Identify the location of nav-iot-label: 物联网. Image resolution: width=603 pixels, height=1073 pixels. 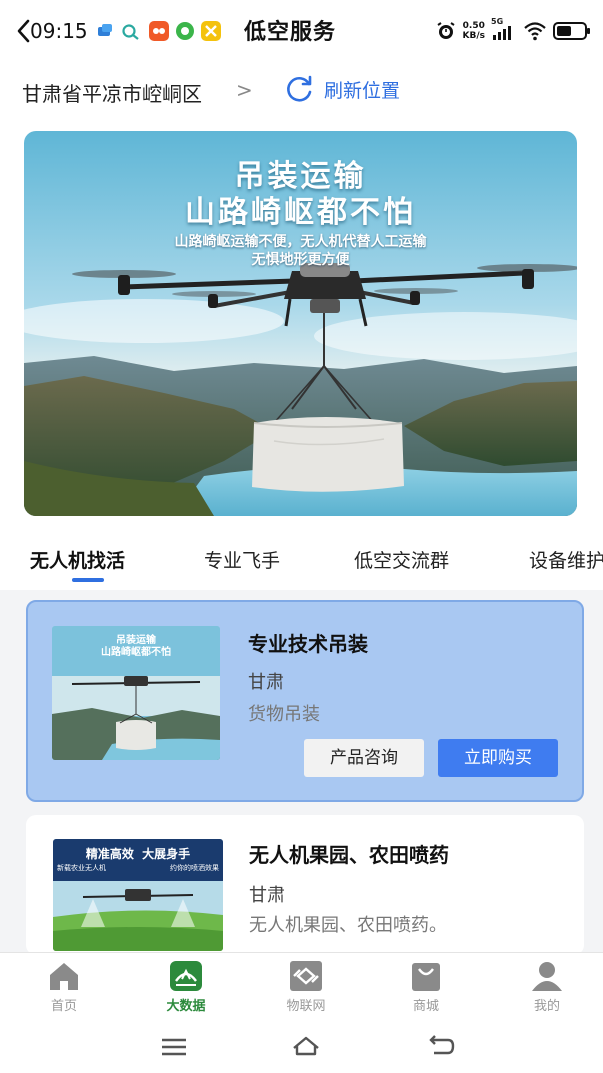
(306, 1006).